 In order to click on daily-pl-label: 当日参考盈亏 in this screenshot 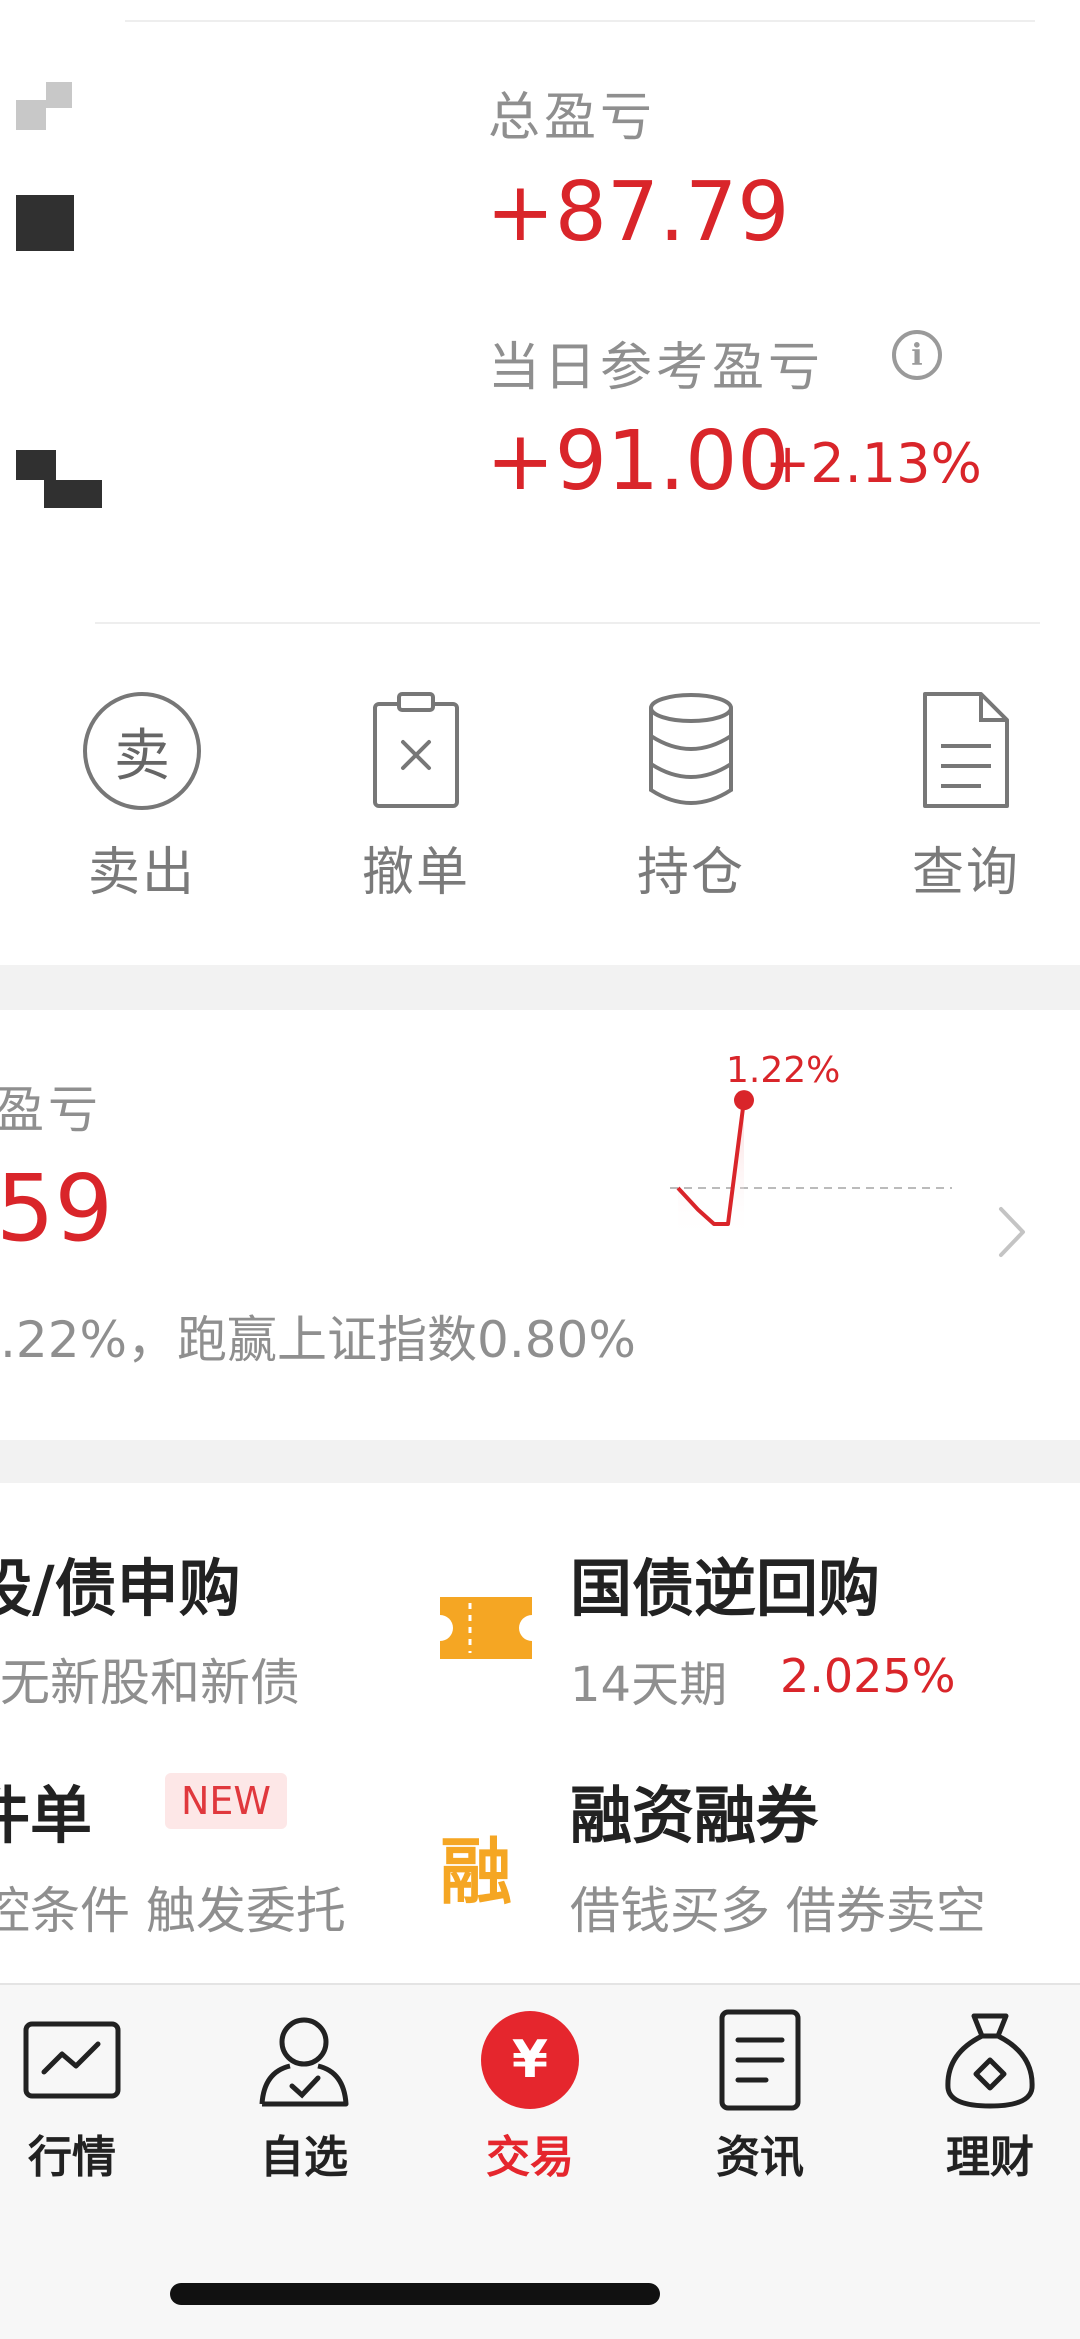, I will do `click(656, 368)`.